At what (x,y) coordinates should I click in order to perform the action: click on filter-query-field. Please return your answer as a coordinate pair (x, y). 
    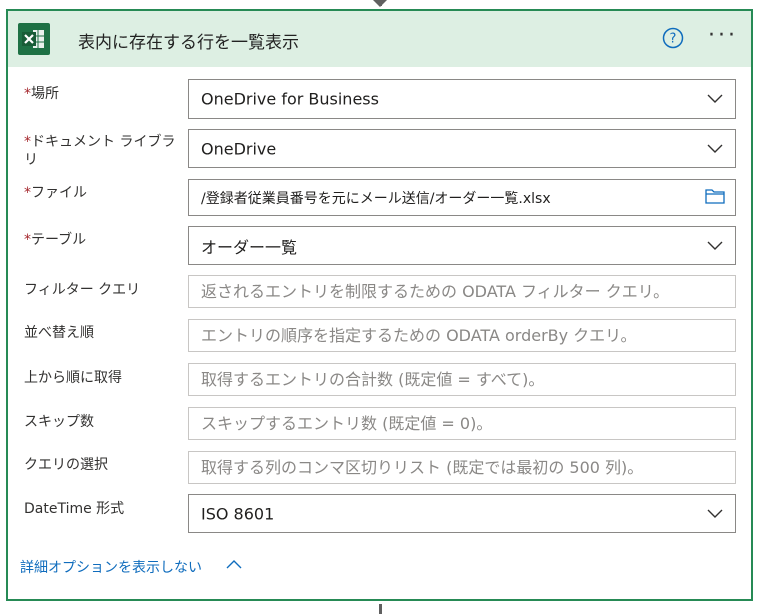
    Looking at the image, I should click on (462, 291).